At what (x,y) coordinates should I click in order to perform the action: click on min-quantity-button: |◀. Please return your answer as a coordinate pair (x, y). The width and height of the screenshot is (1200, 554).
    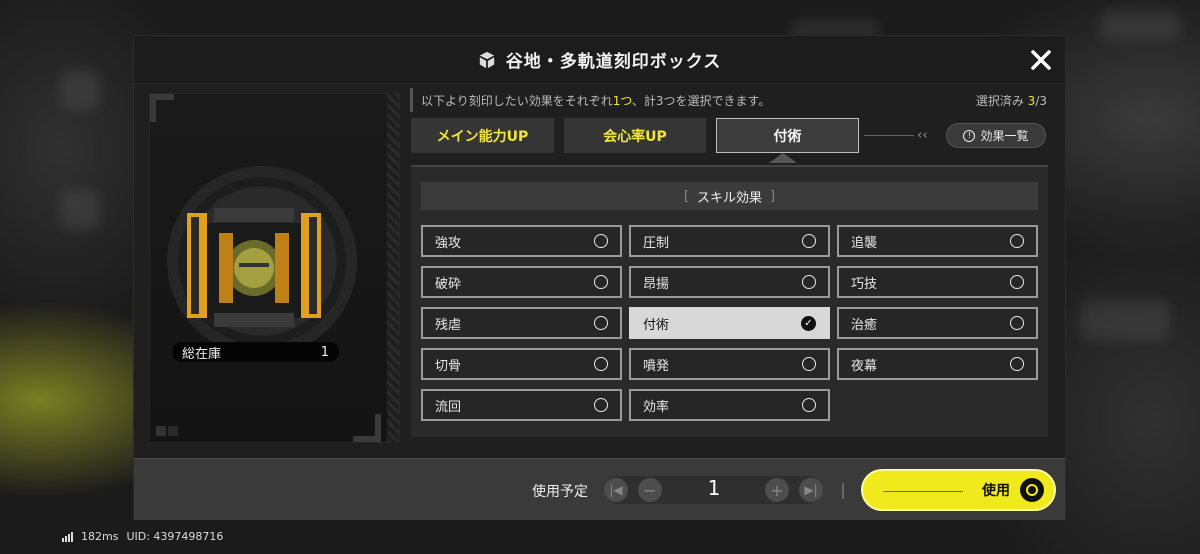
    Looking at the image, I should click on (616, 490).